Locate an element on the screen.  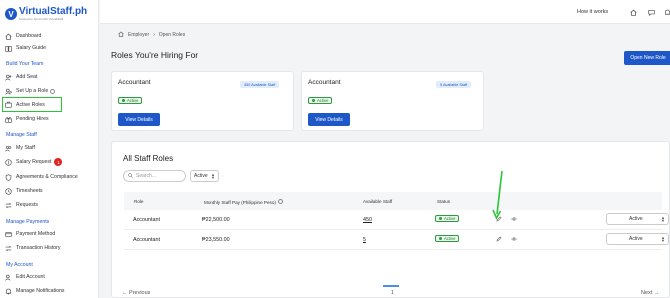
section-my-account: My Account is located at coordinates (19, 265).